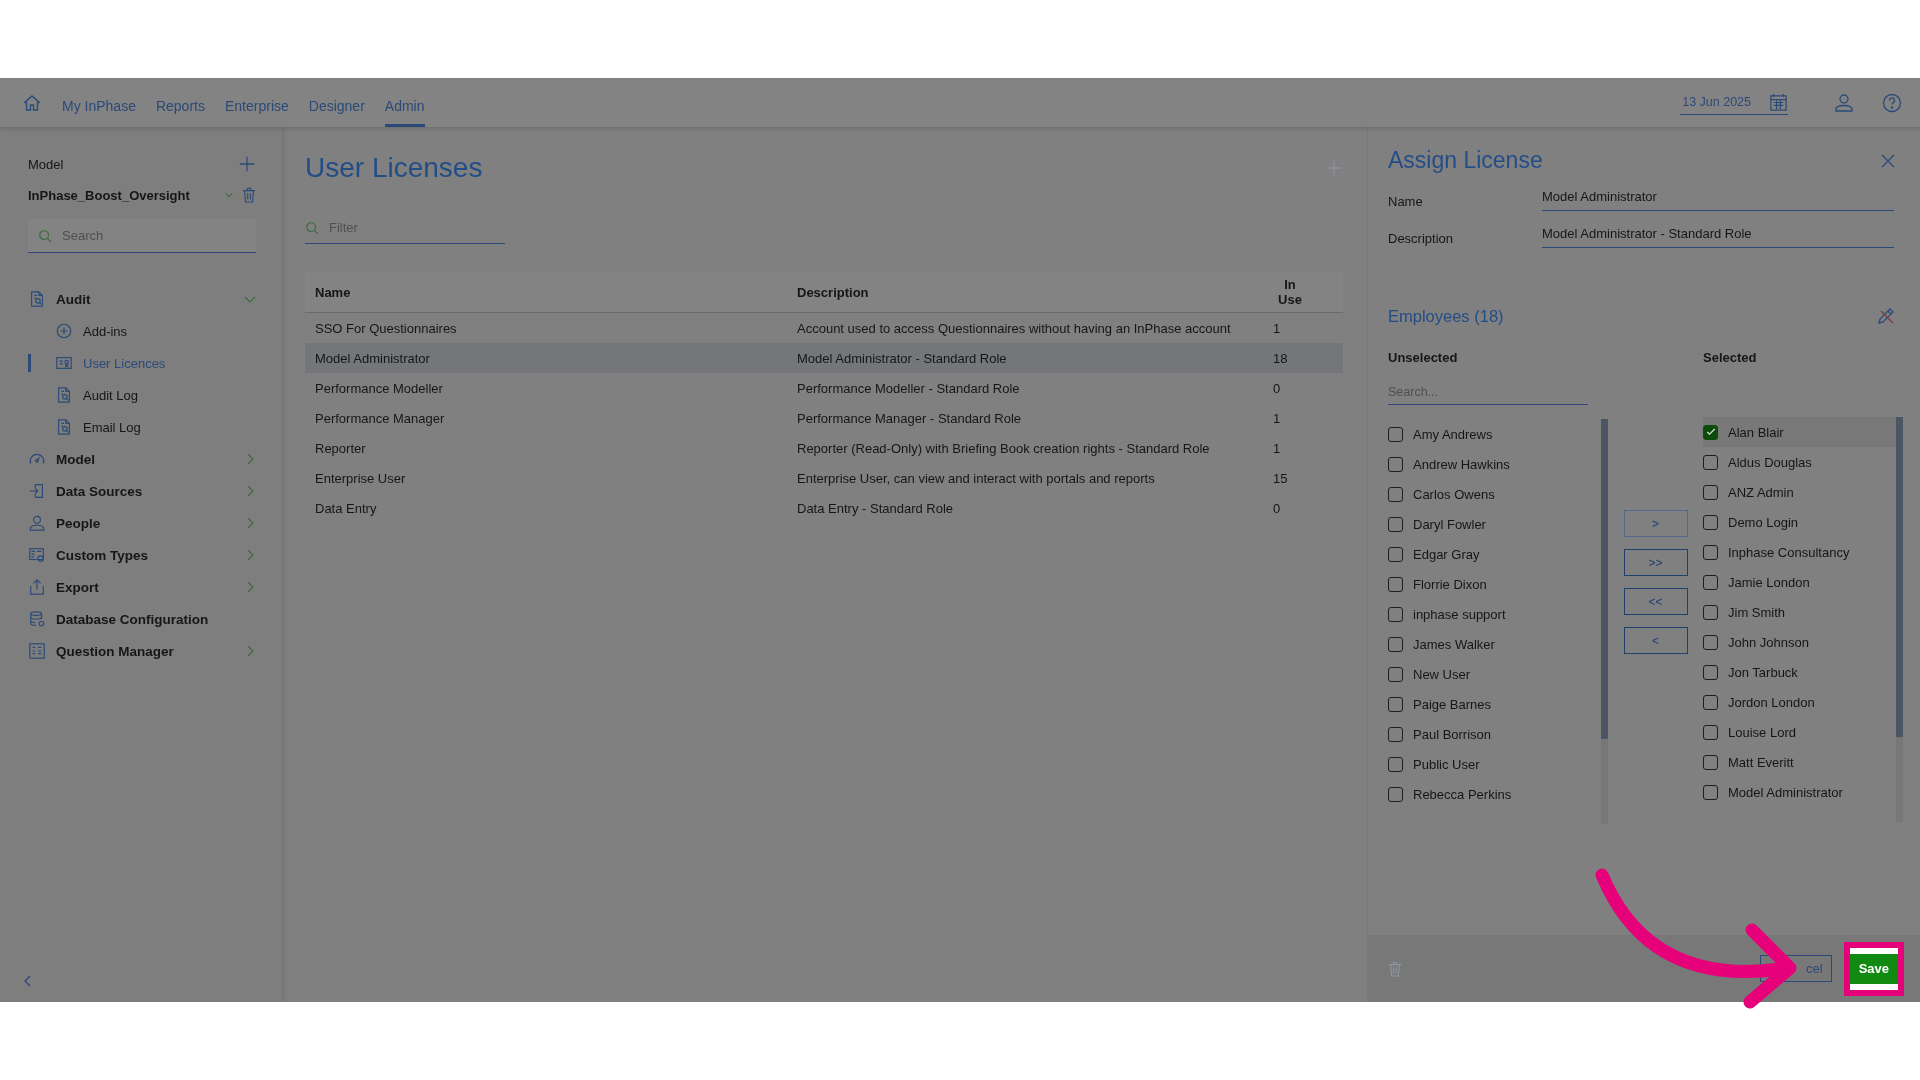 Image resolution: width=1920 pixels, height=1080 pixels. What do you see at coordinates (1770, 462) in the screenshot?
I see `employee-name: Aldus Douglas` at bounding box center [1770, 462].